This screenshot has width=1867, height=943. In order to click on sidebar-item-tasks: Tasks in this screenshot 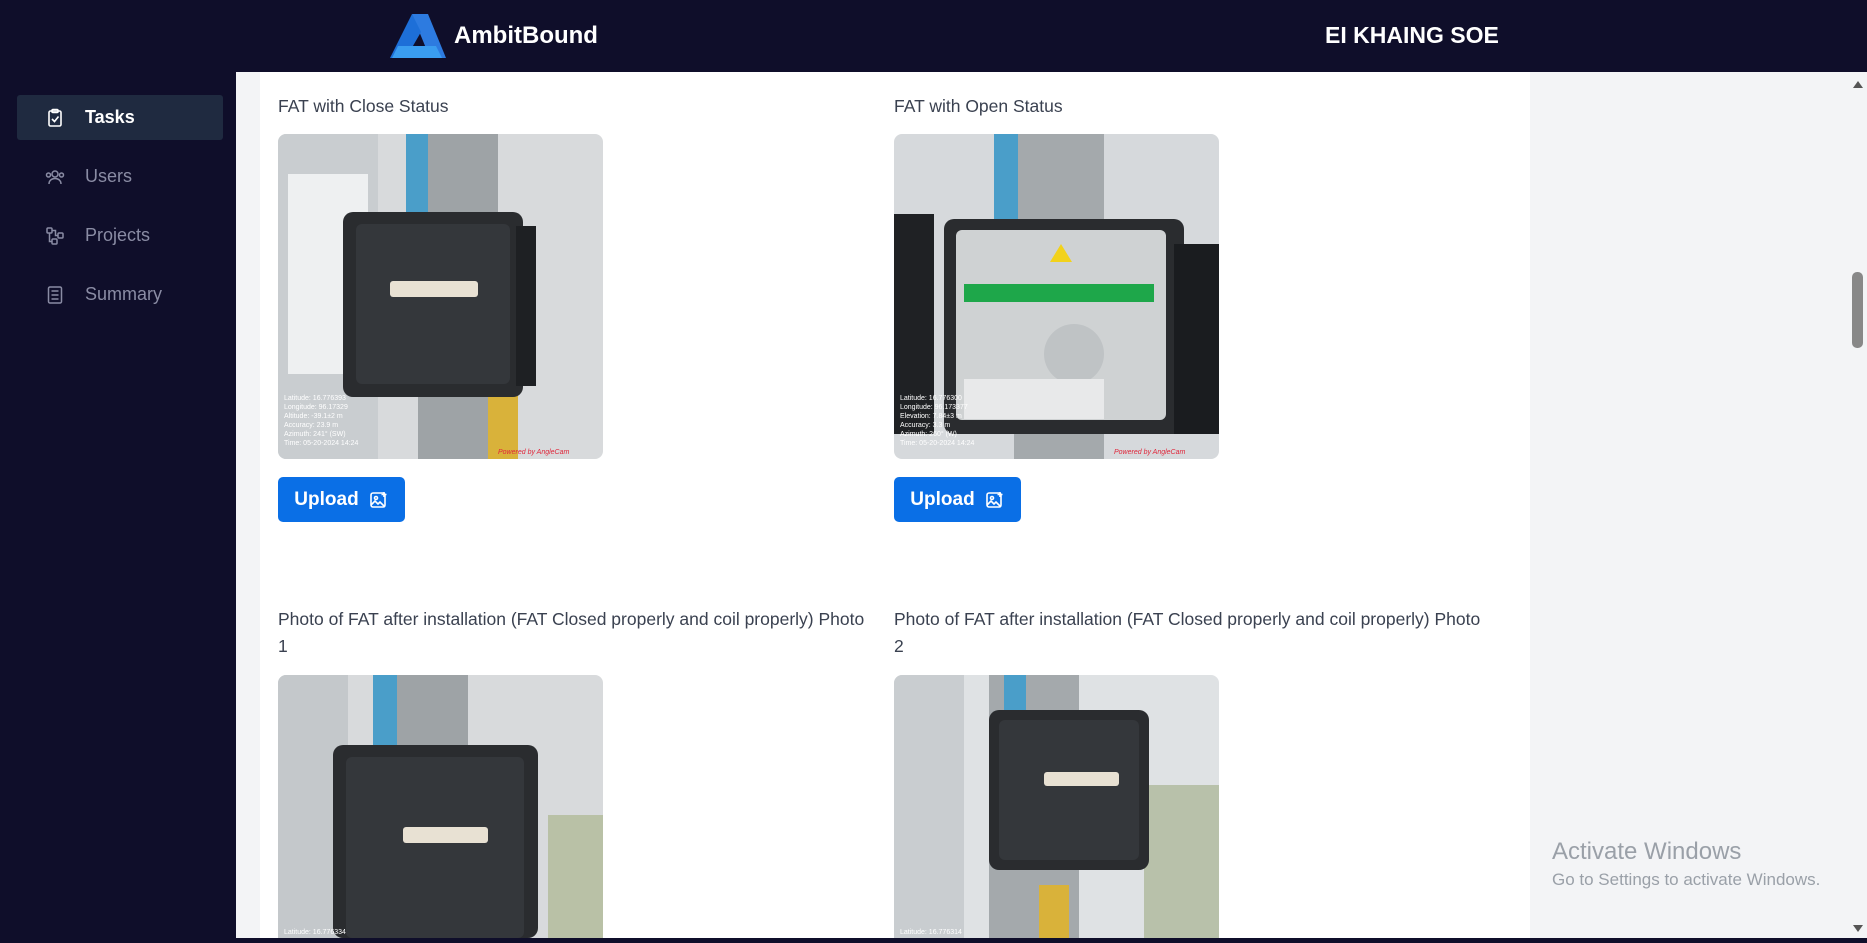, I will do `click(120, 117)`.